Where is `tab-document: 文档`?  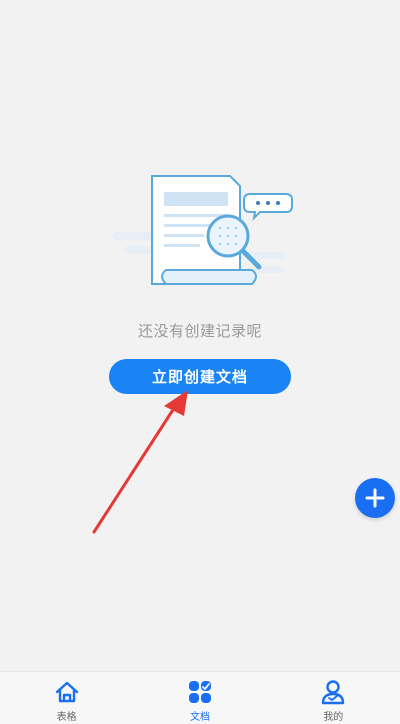 tab-document: 文档 is located at coordinates (200, 698).